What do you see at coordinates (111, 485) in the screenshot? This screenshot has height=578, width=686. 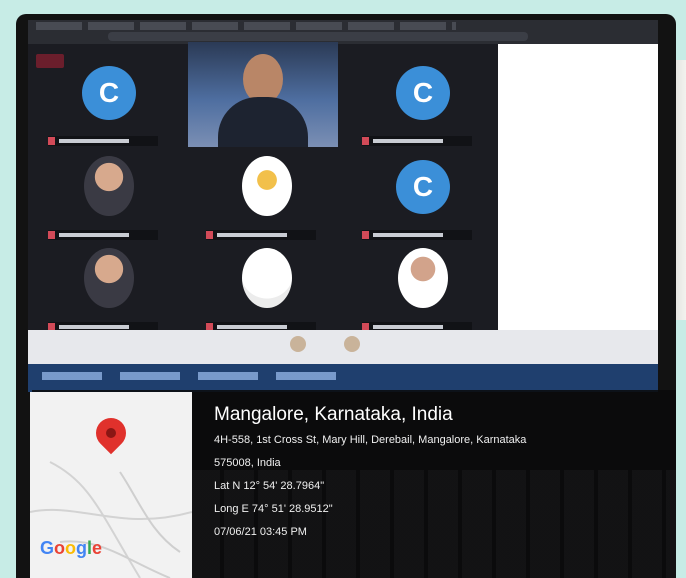 I see `map-thumbnail: Google` at bounding box center [111, 485].